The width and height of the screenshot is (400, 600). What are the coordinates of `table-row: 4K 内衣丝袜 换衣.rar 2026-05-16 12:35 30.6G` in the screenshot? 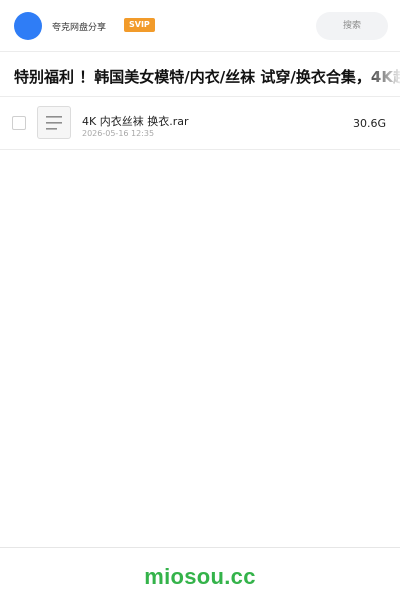 It's located at (200, 123).